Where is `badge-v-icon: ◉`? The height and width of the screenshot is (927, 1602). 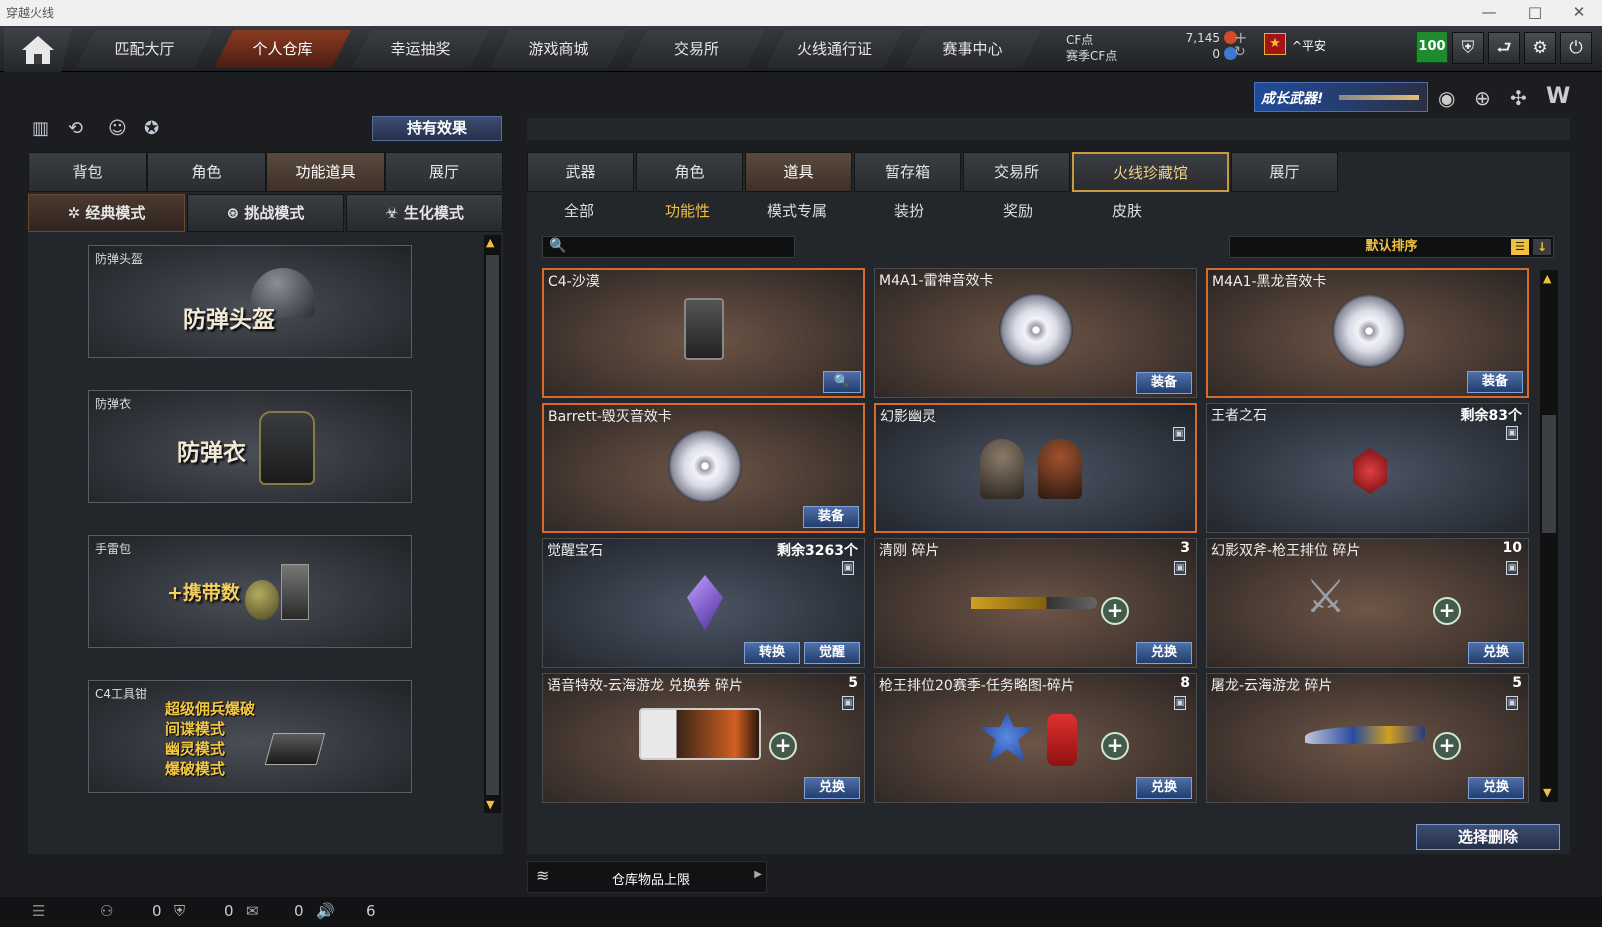 badge-v-icon: ◉ is located at coordinates (1446, 98).